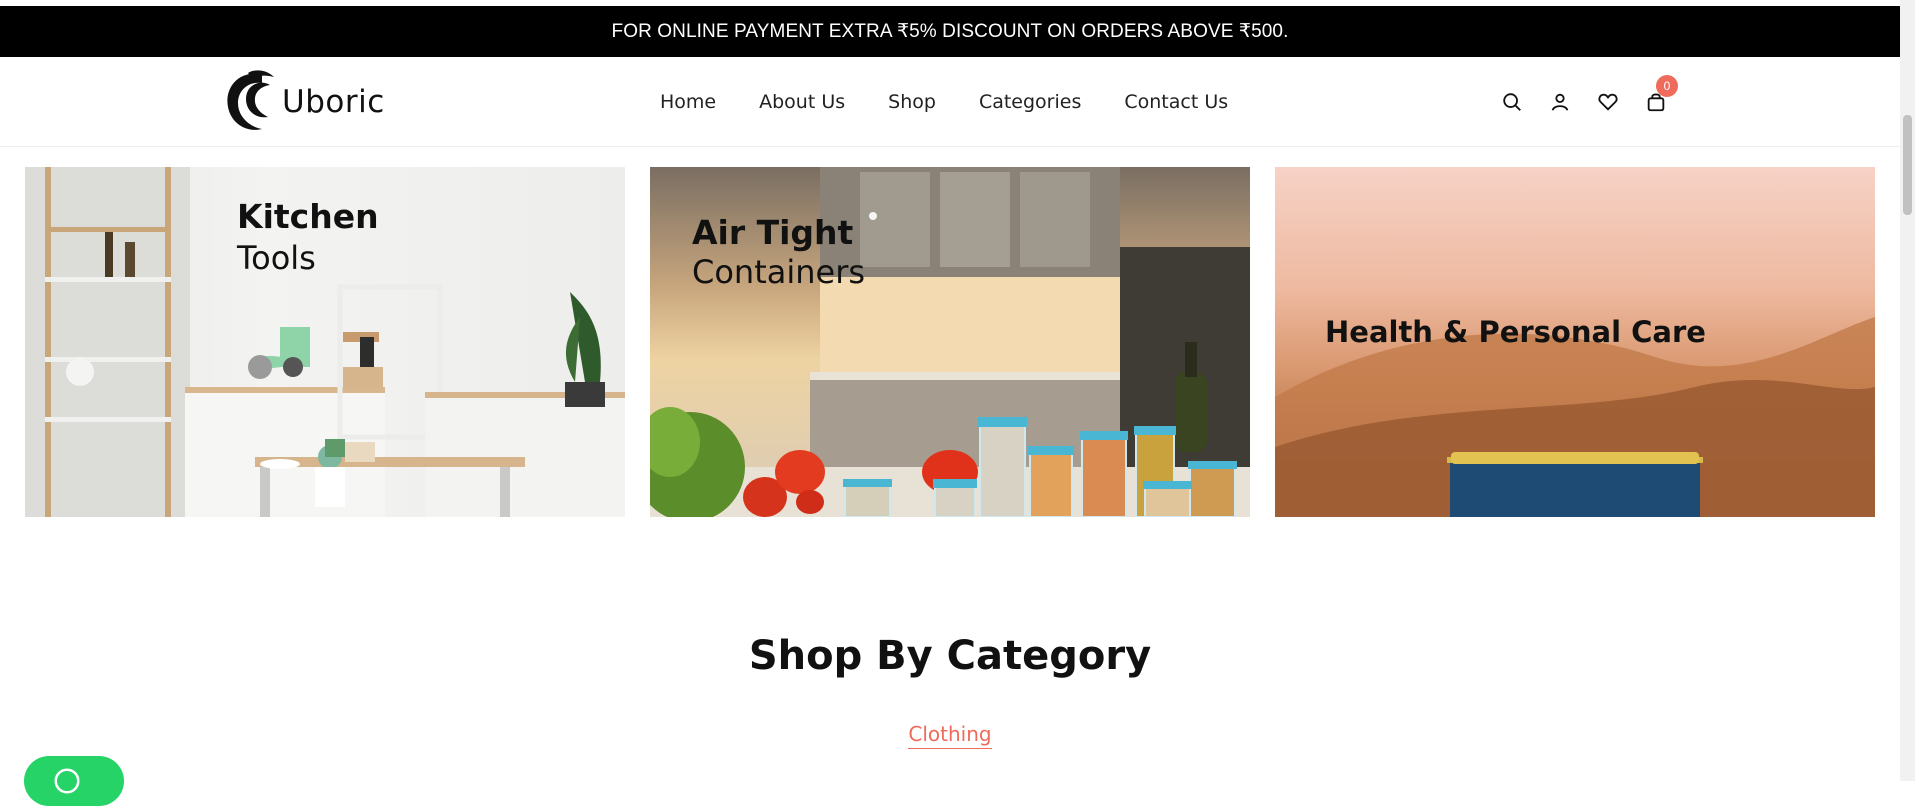 This screenshot has height=806, width=1915. I want to click on user-icon, so click(1560, 102).